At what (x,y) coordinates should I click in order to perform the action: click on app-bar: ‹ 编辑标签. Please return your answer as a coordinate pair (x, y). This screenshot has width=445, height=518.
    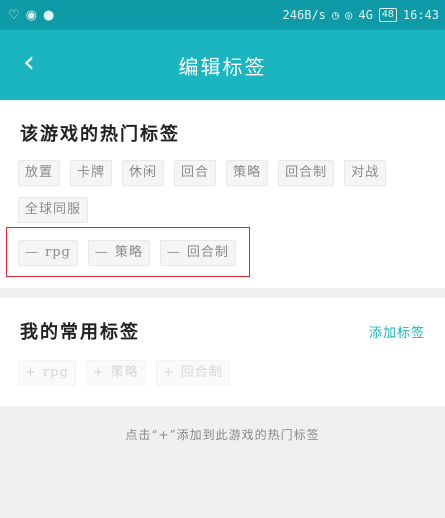
    Looking at the image, I should click on (222, 65).